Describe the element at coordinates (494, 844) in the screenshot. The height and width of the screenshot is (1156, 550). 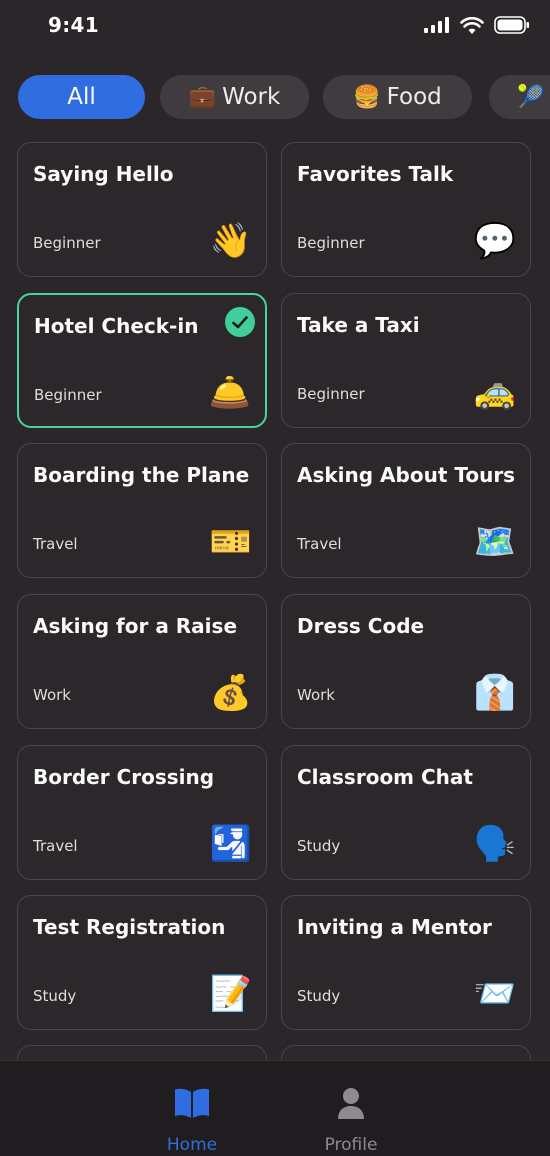
I see `speaking-head-icon: 🗣️` at that location.